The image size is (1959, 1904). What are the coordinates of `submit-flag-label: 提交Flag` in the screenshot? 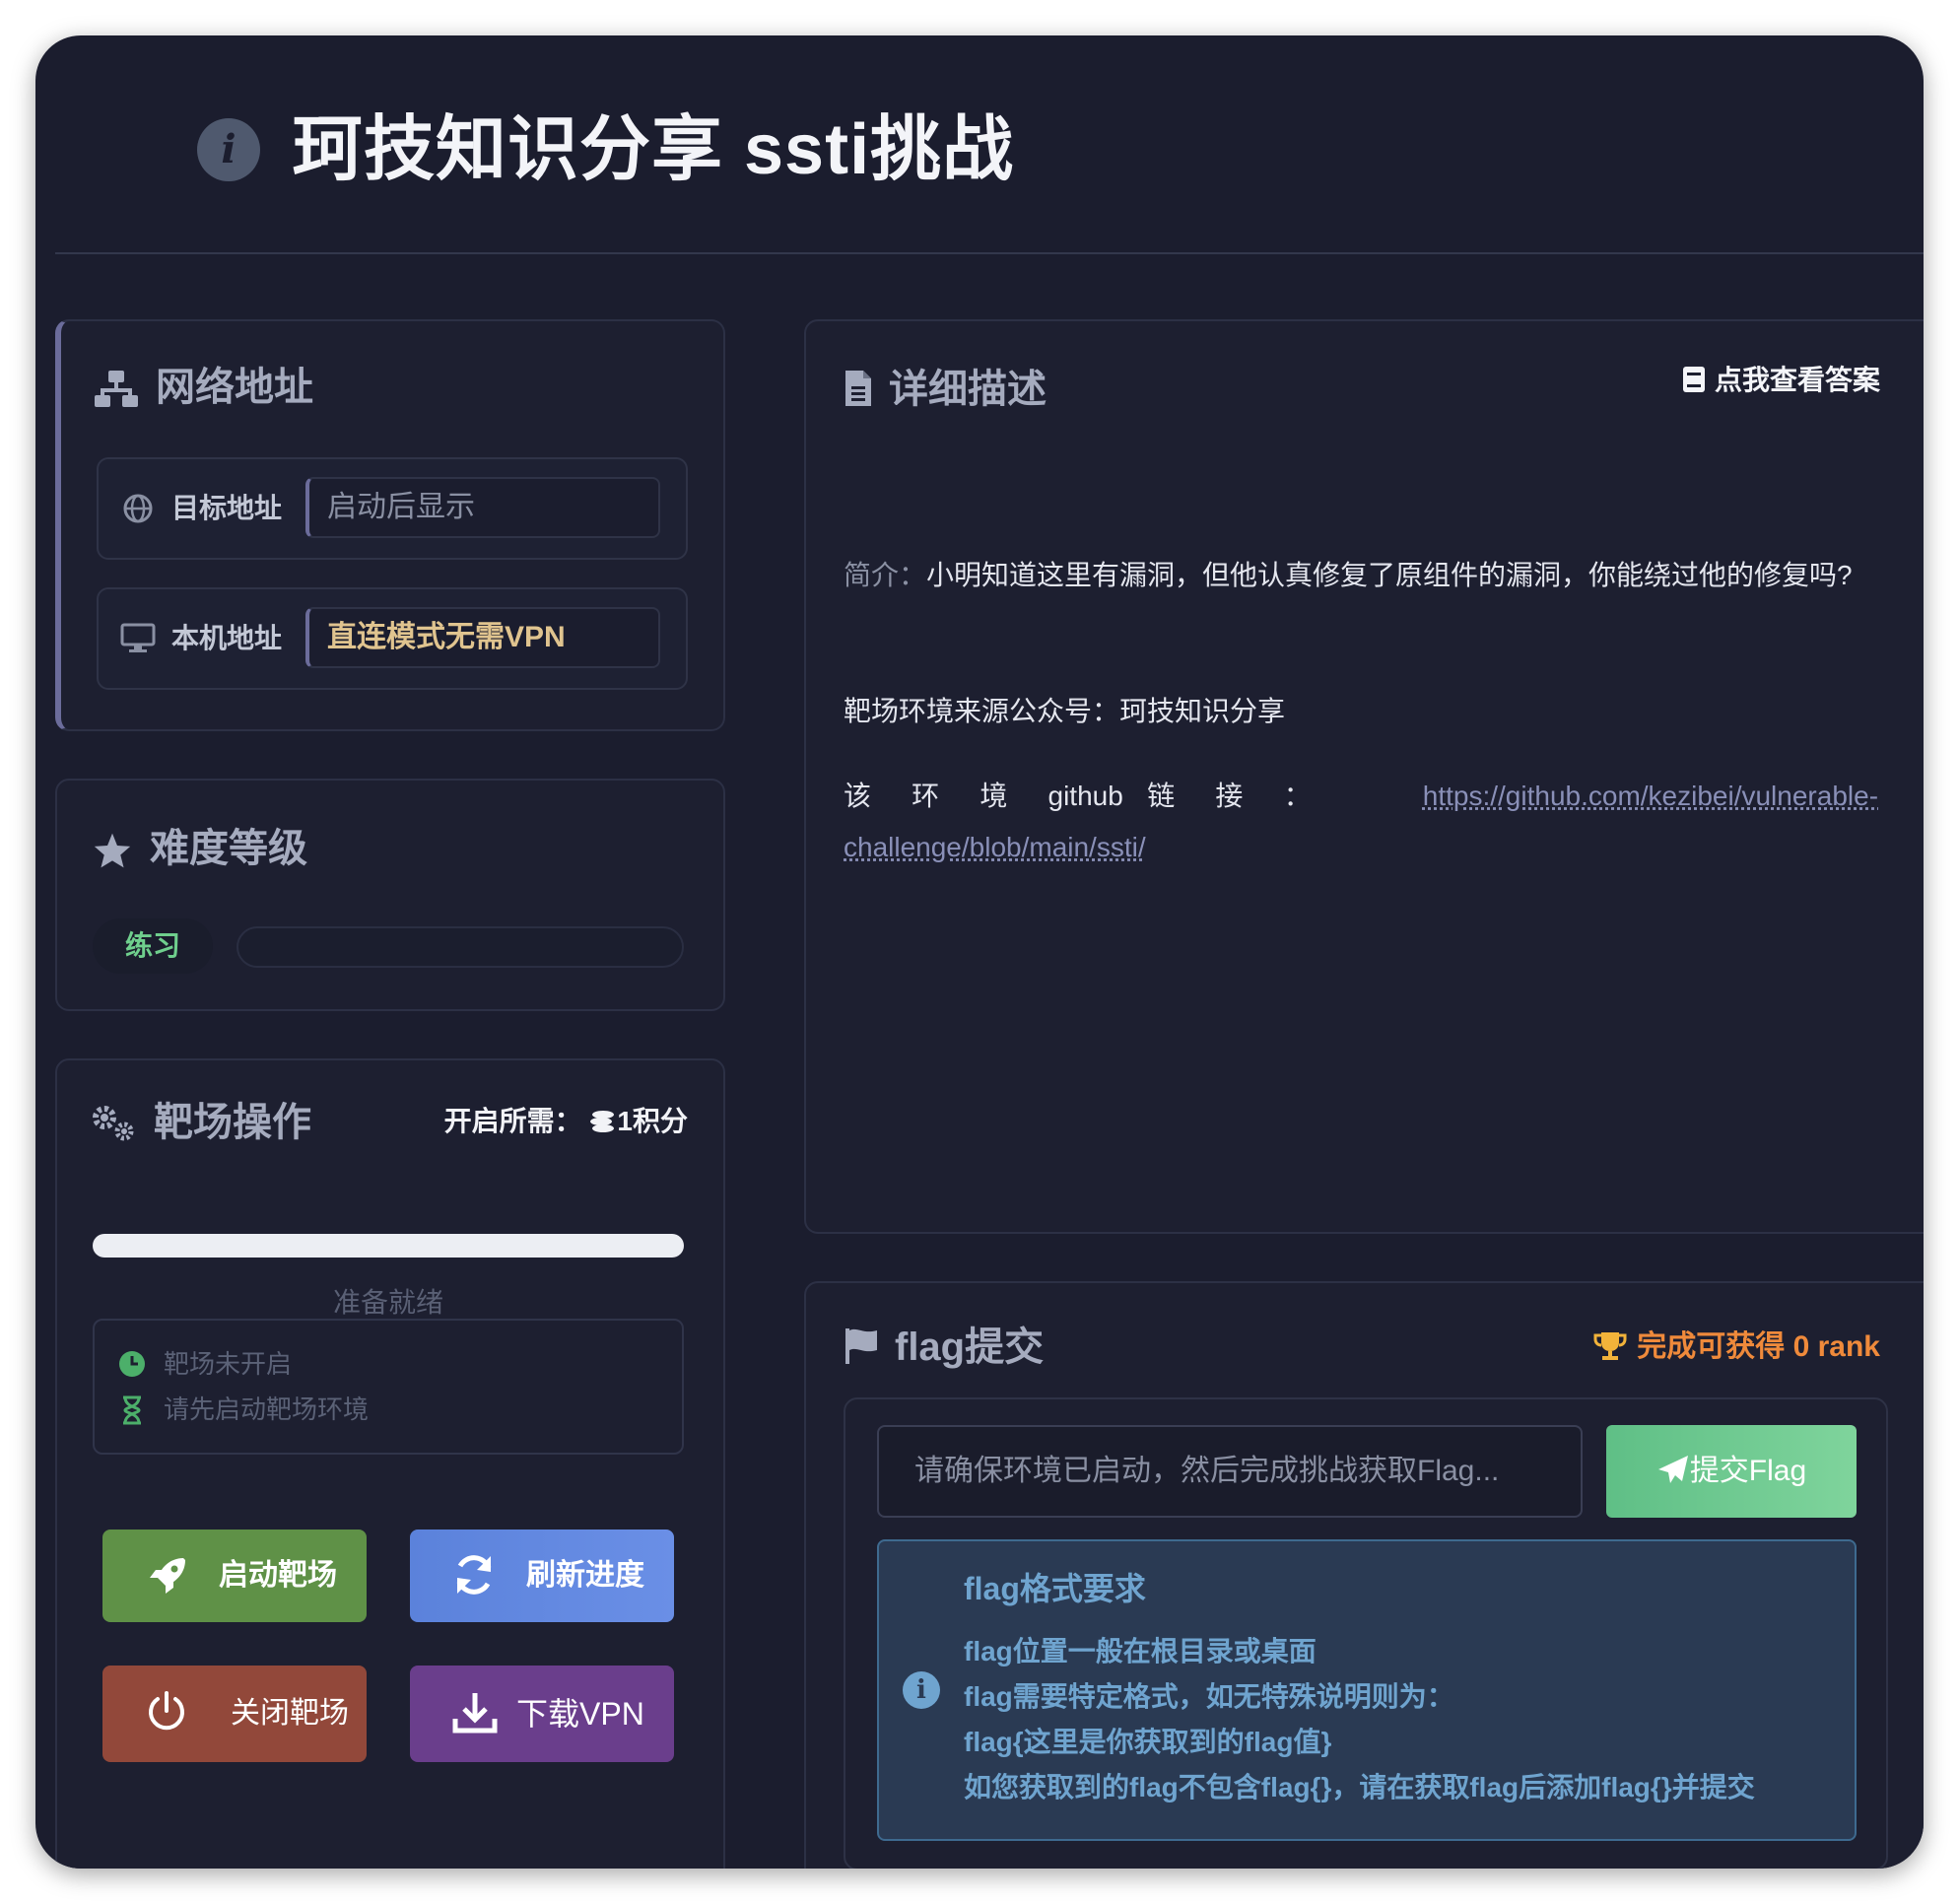 It's located at (1748, 1471).